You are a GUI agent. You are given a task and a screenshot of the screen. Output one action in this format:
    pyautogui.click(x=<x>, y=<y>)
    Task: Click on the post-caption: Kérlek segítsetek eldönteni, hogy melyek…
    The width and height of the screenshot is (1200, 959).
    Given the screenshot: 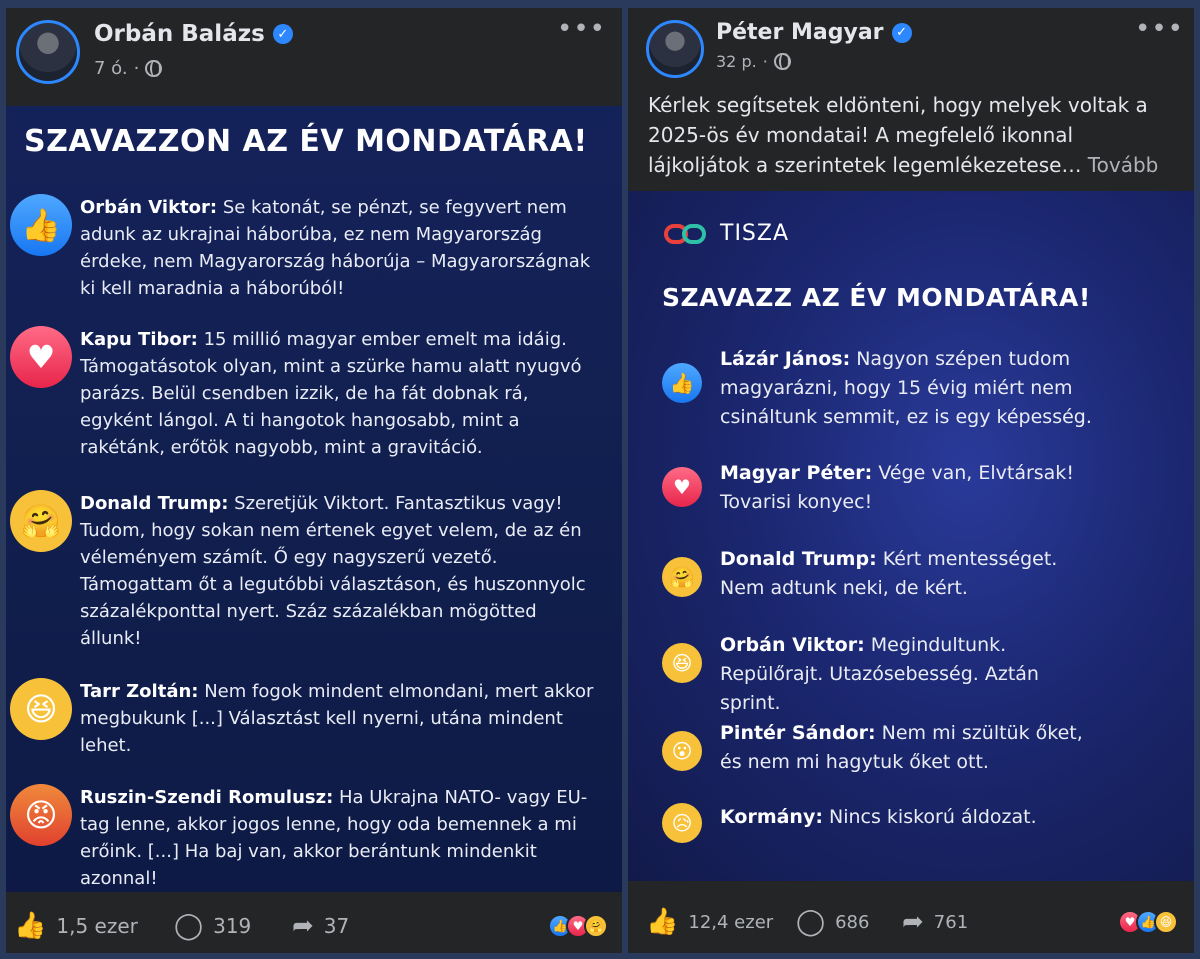 What is the action you would take?
    pyautogui.click(x=913, y=135)
    